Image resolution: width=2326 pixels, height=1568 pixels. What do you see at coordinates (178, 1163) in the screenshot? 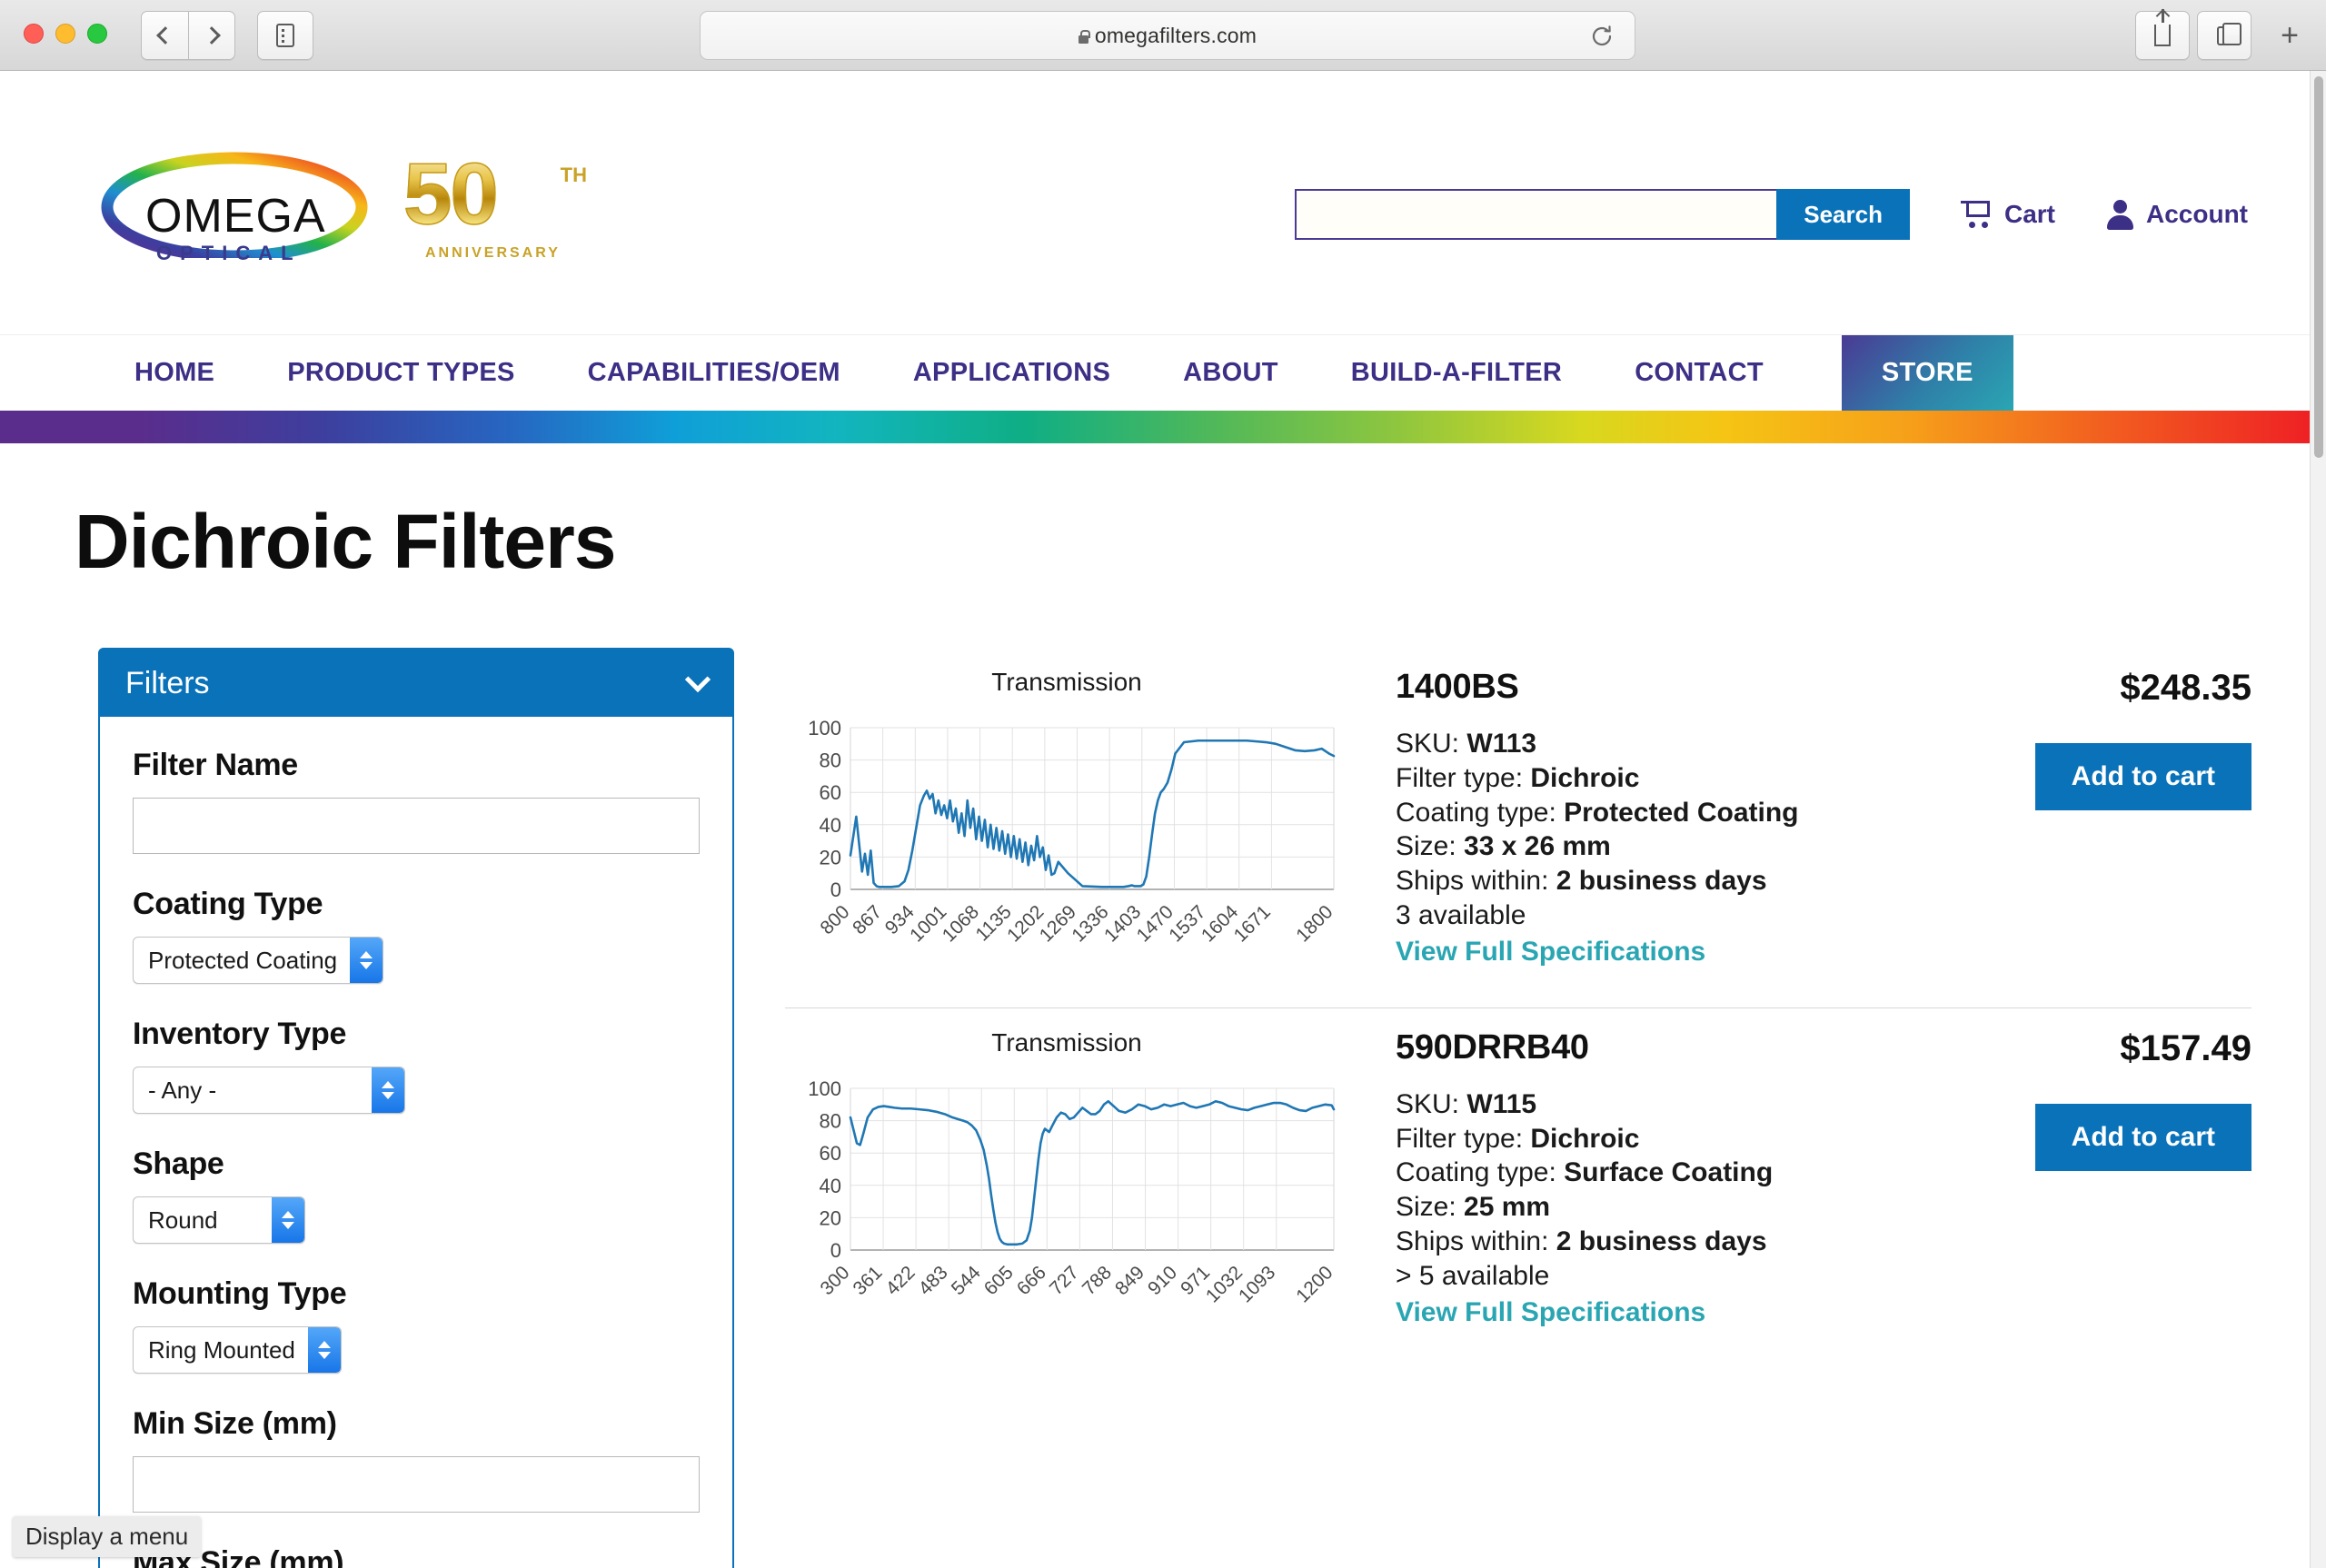
I see `shape-label: Shape` at bounding box center [178, 1163].